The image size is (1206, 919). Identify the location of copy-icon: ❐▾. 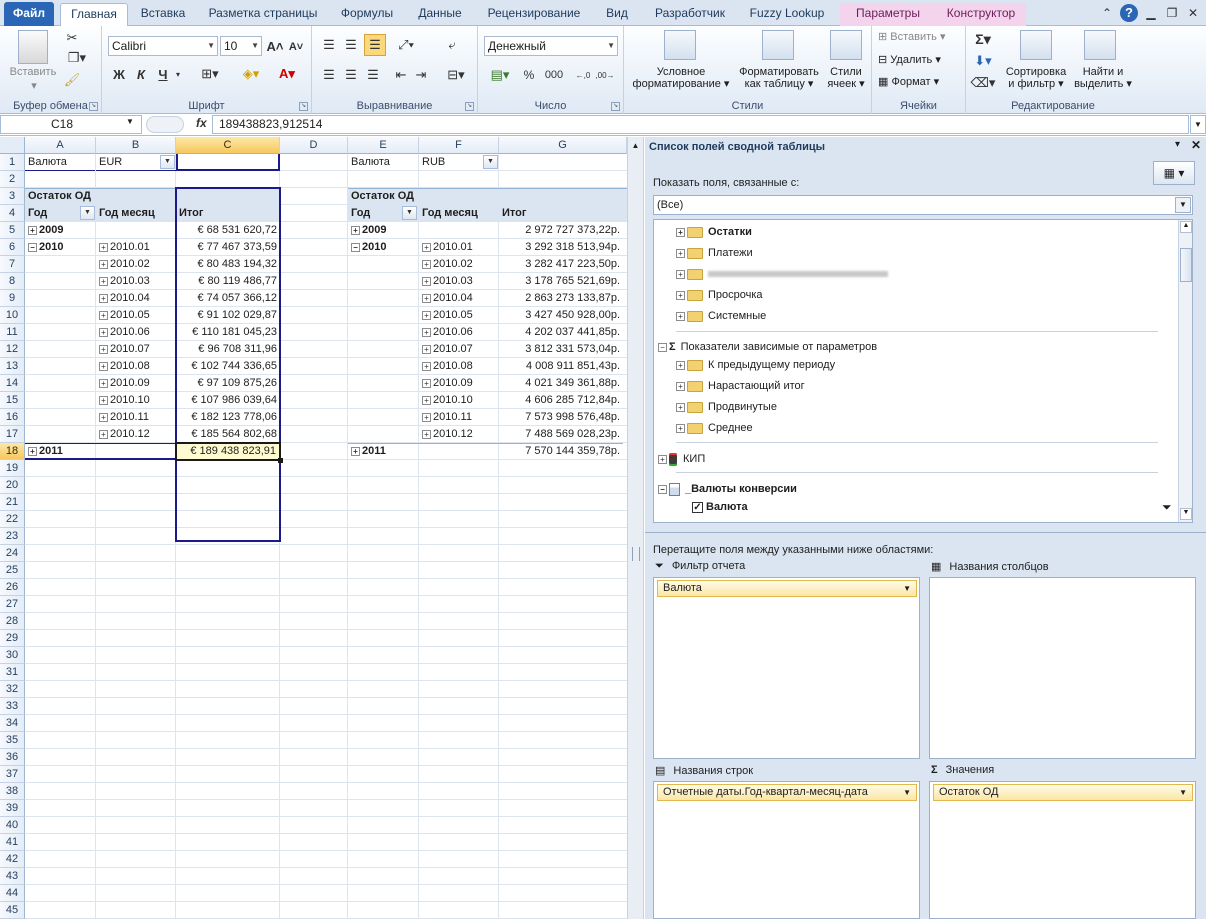
(77, 58).